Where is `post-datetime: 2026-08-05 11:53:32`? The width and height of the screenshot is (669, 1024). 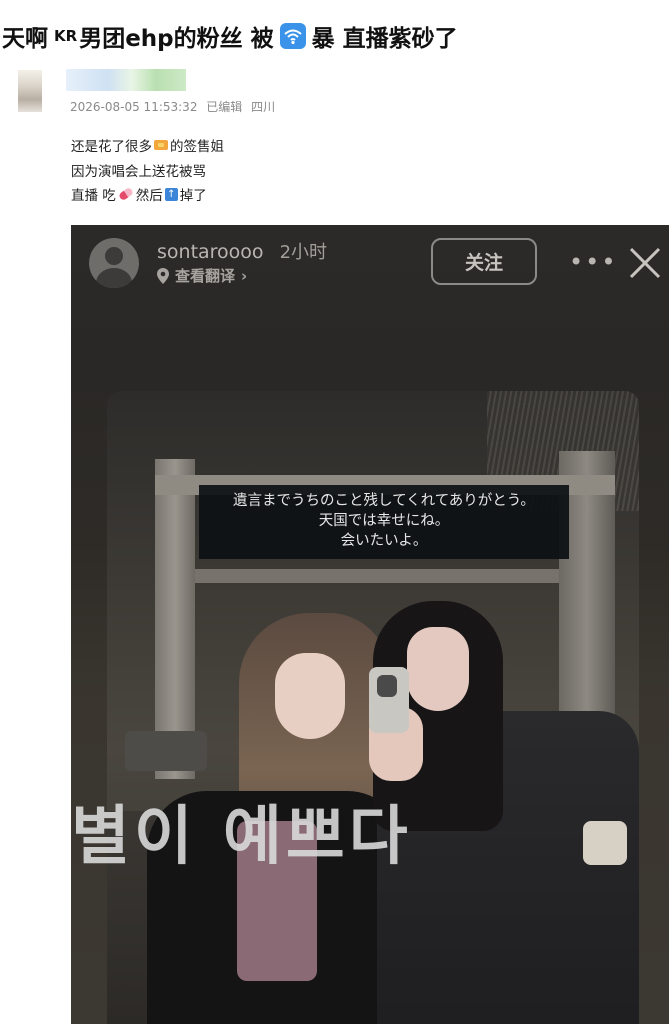
post-datetime: 2026-08-05 11:53:32 is located at coordinates (134, 107).